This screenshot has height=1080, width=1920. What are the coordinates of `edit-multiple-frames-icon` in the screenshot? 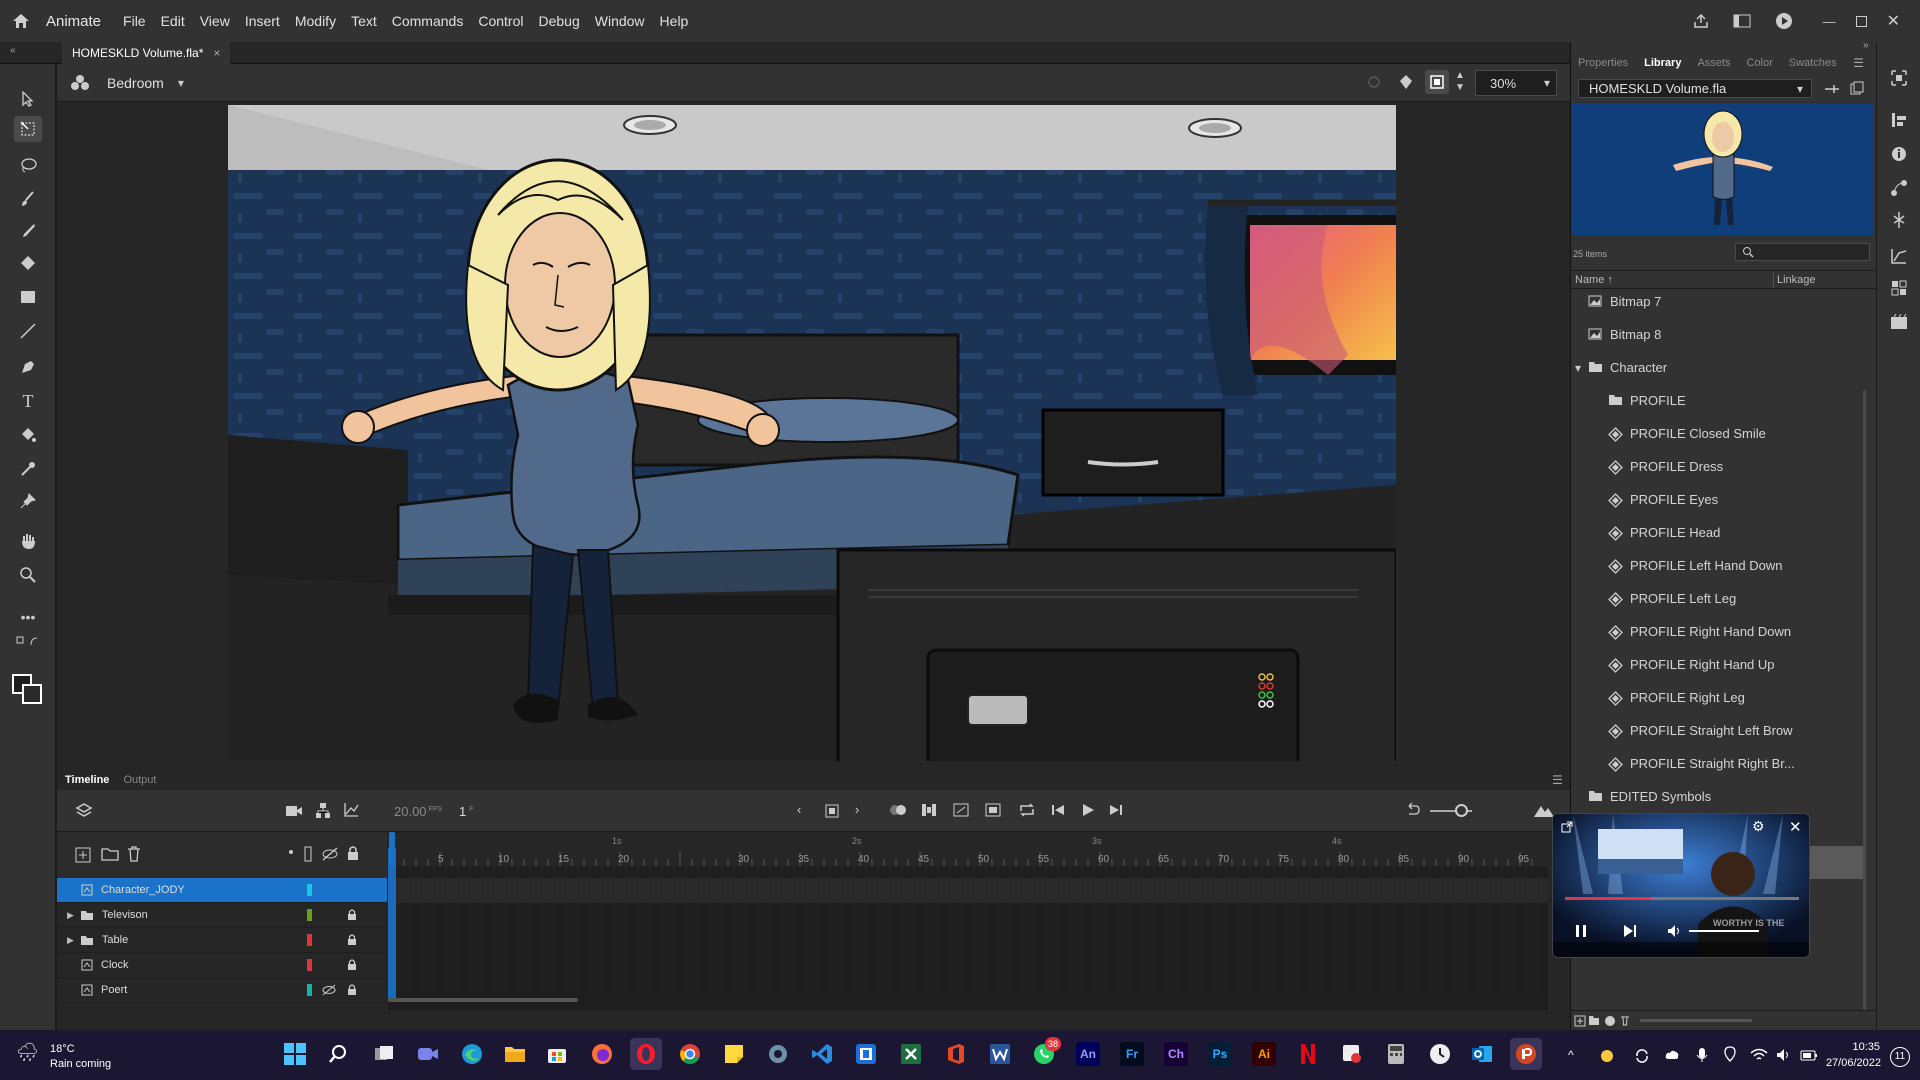 It's located at (929, 810).